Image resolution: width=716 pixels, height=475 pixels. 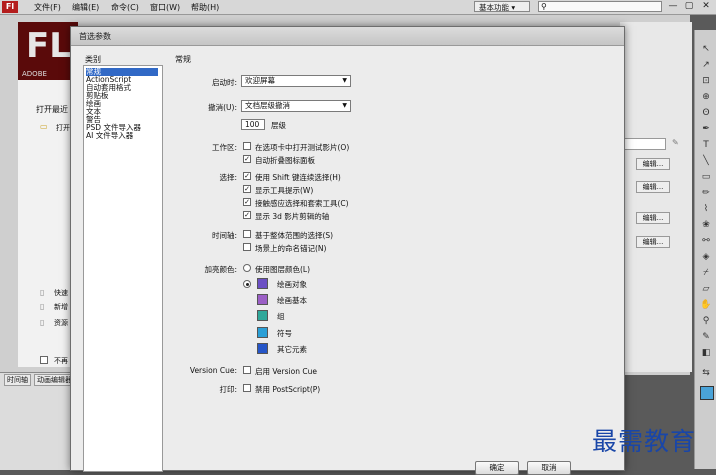 What do you see at coordinates (224, 82) in the screenshot?
I see `startup-label: 启动时:` at bounding box center [224, 82].